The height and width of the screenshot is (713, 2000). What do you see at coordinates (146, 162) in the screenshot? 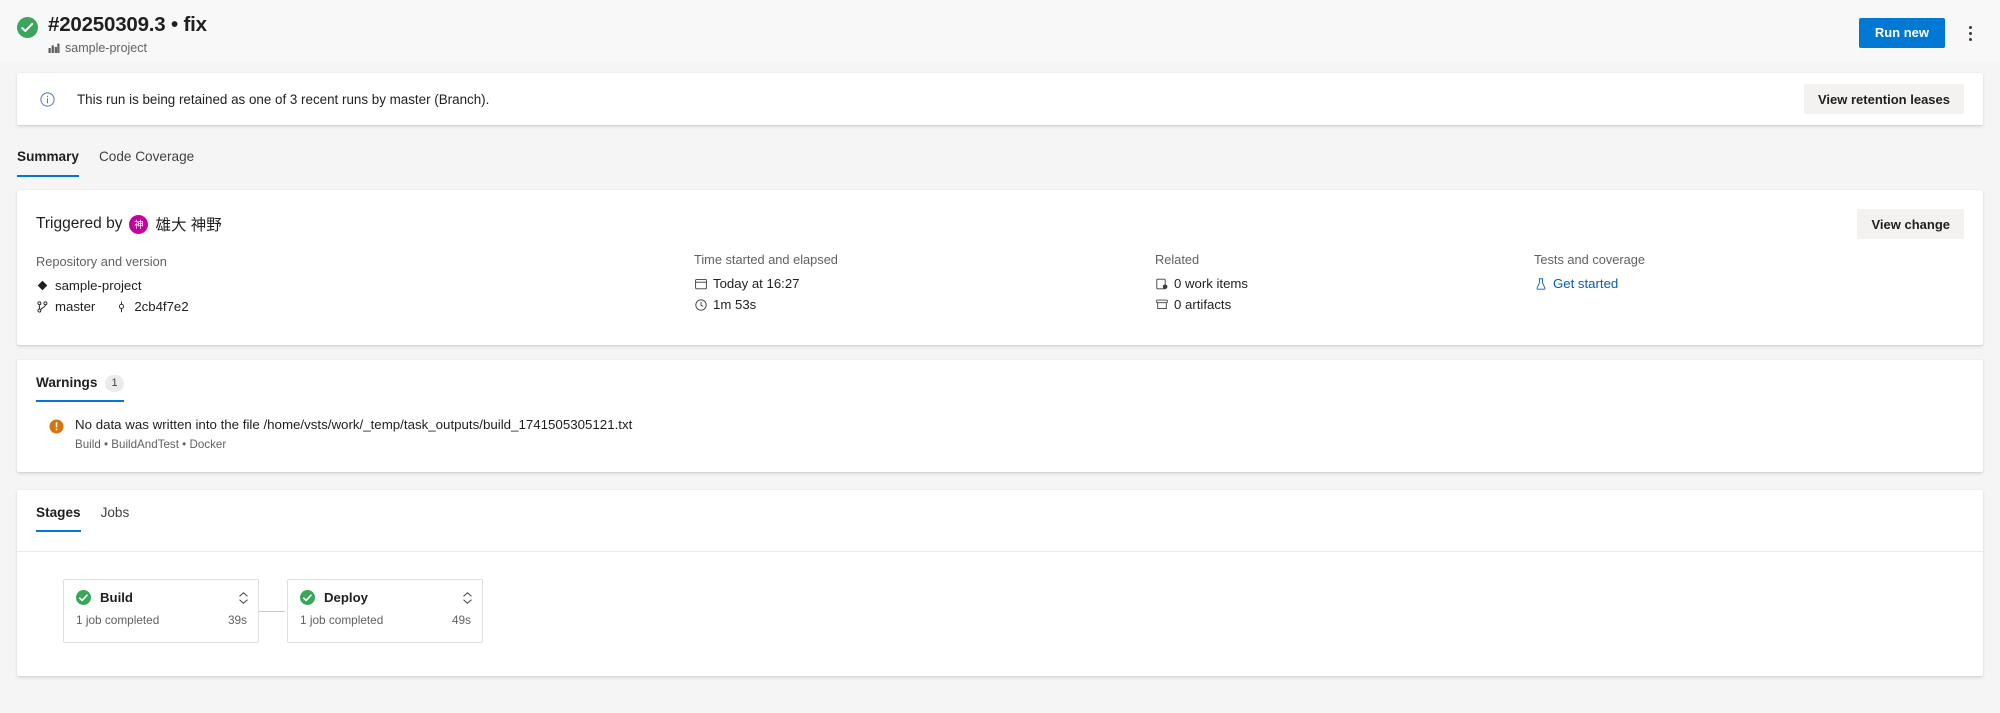
I see `tab-code-coverage: Code Coverage` at bounding box center [146, 162].